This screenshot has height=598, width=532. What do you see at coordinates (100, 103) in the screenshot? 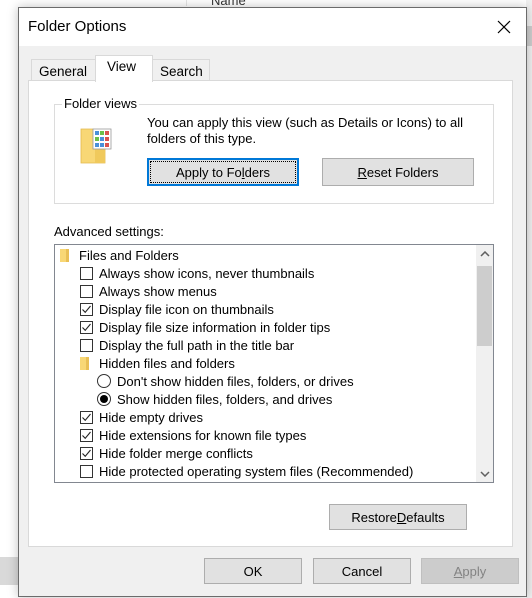
I see `folder-views-label: Folder views` at bounding box center [100, 103].